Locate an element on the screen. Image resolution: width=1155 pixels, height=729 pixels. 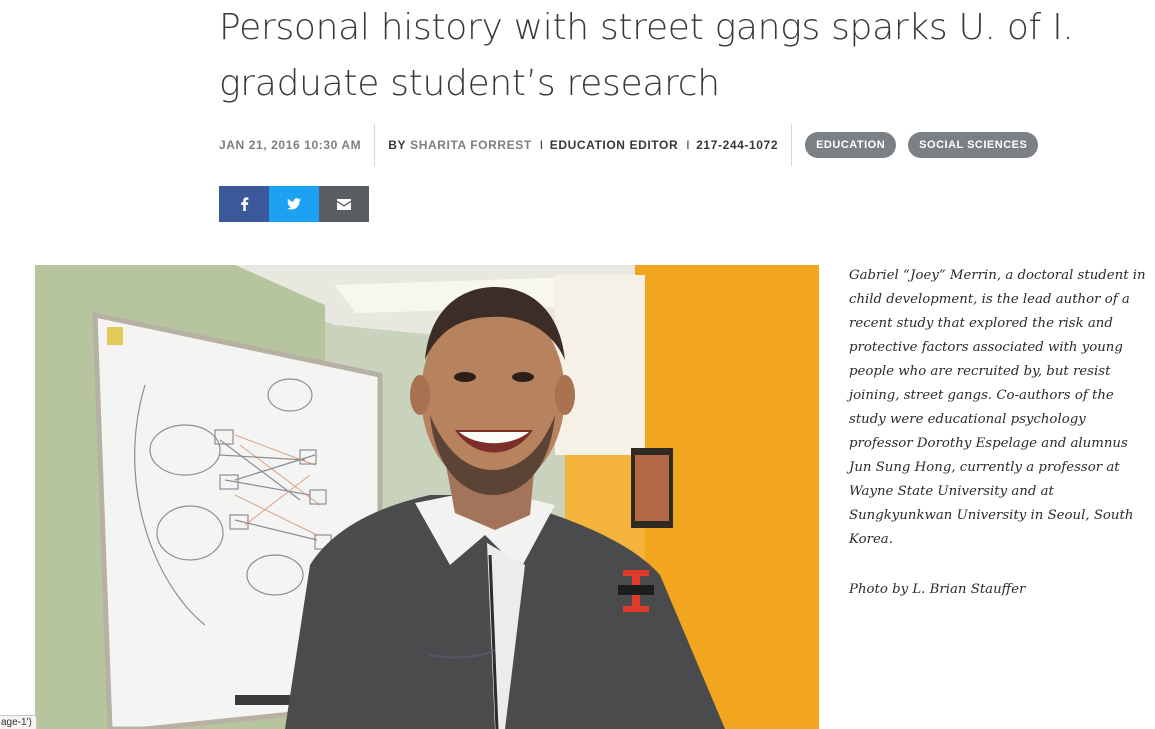
share-bar is located at coordinates (294, 204).